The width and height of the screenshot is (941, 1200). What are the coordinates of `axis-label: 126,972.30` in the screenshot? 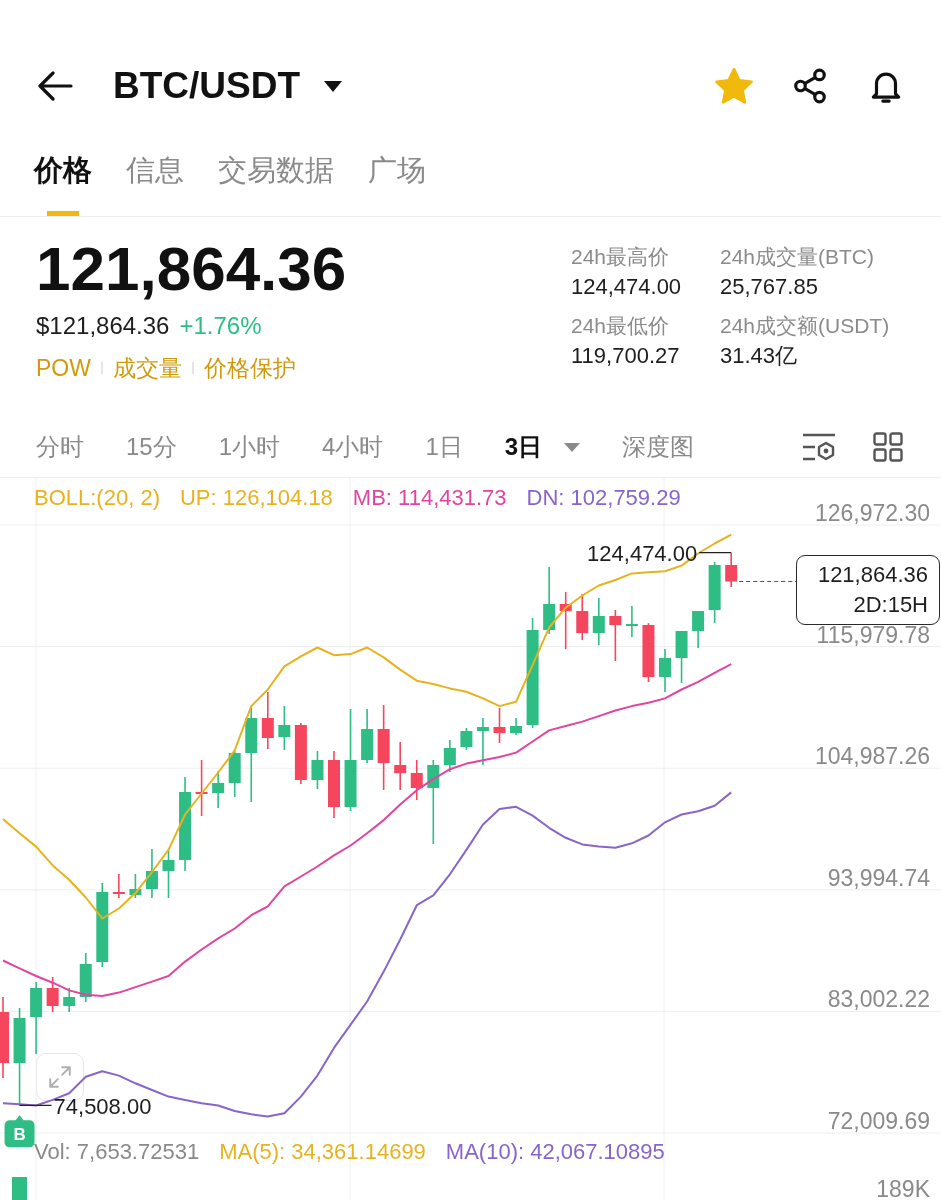 It's located at (872, 513).